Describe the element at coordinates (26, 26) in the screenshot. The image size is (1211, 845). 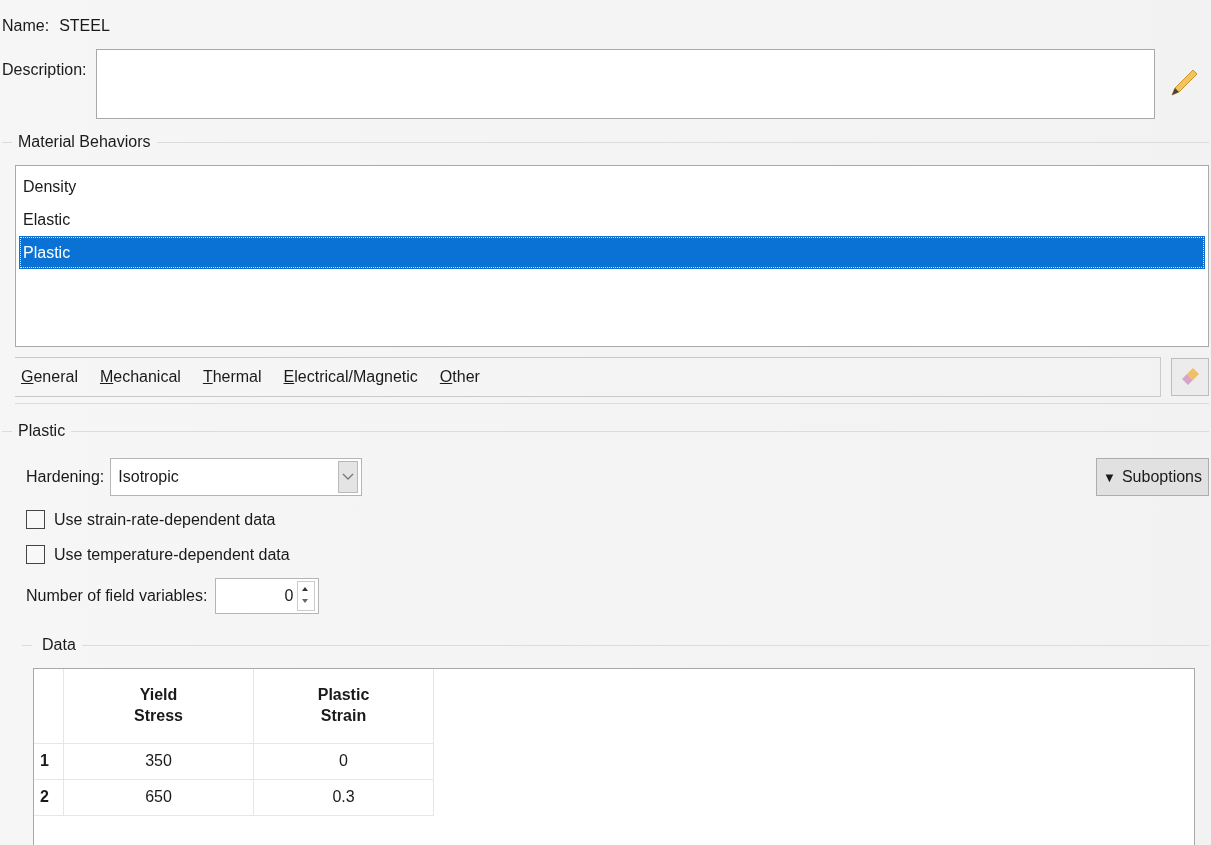
I see `name-label: Name:` at that location.